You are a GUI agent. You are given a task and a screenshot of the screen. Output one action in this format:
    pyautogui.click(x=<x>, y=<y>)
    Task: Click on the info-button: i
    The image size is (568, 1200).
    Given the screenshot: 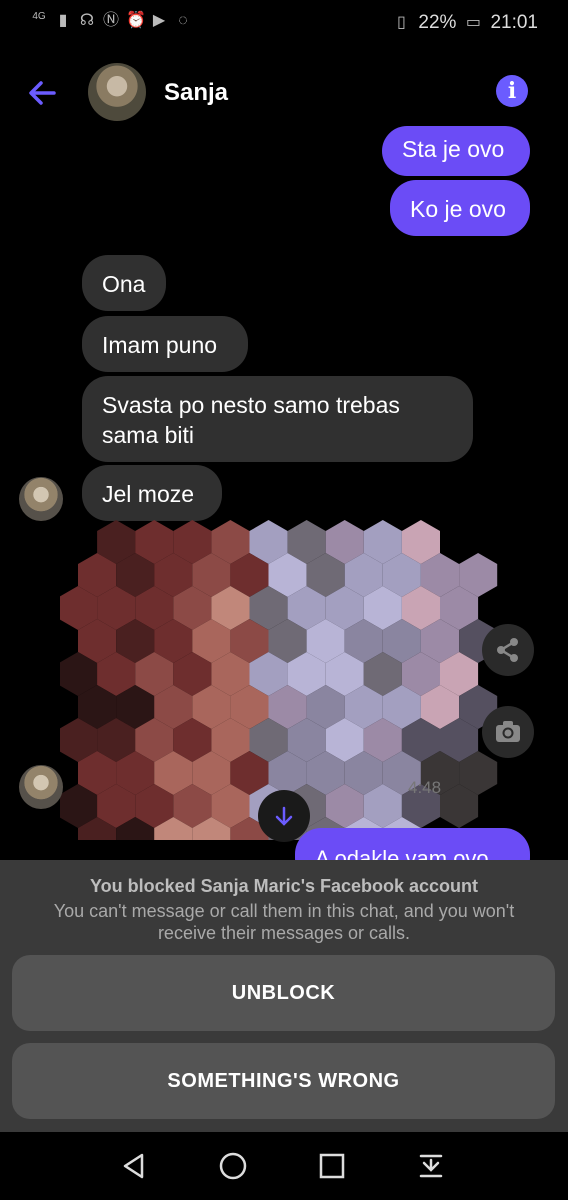 What is the action you would take?
    pyautogui.click(x=512, y=91)
    